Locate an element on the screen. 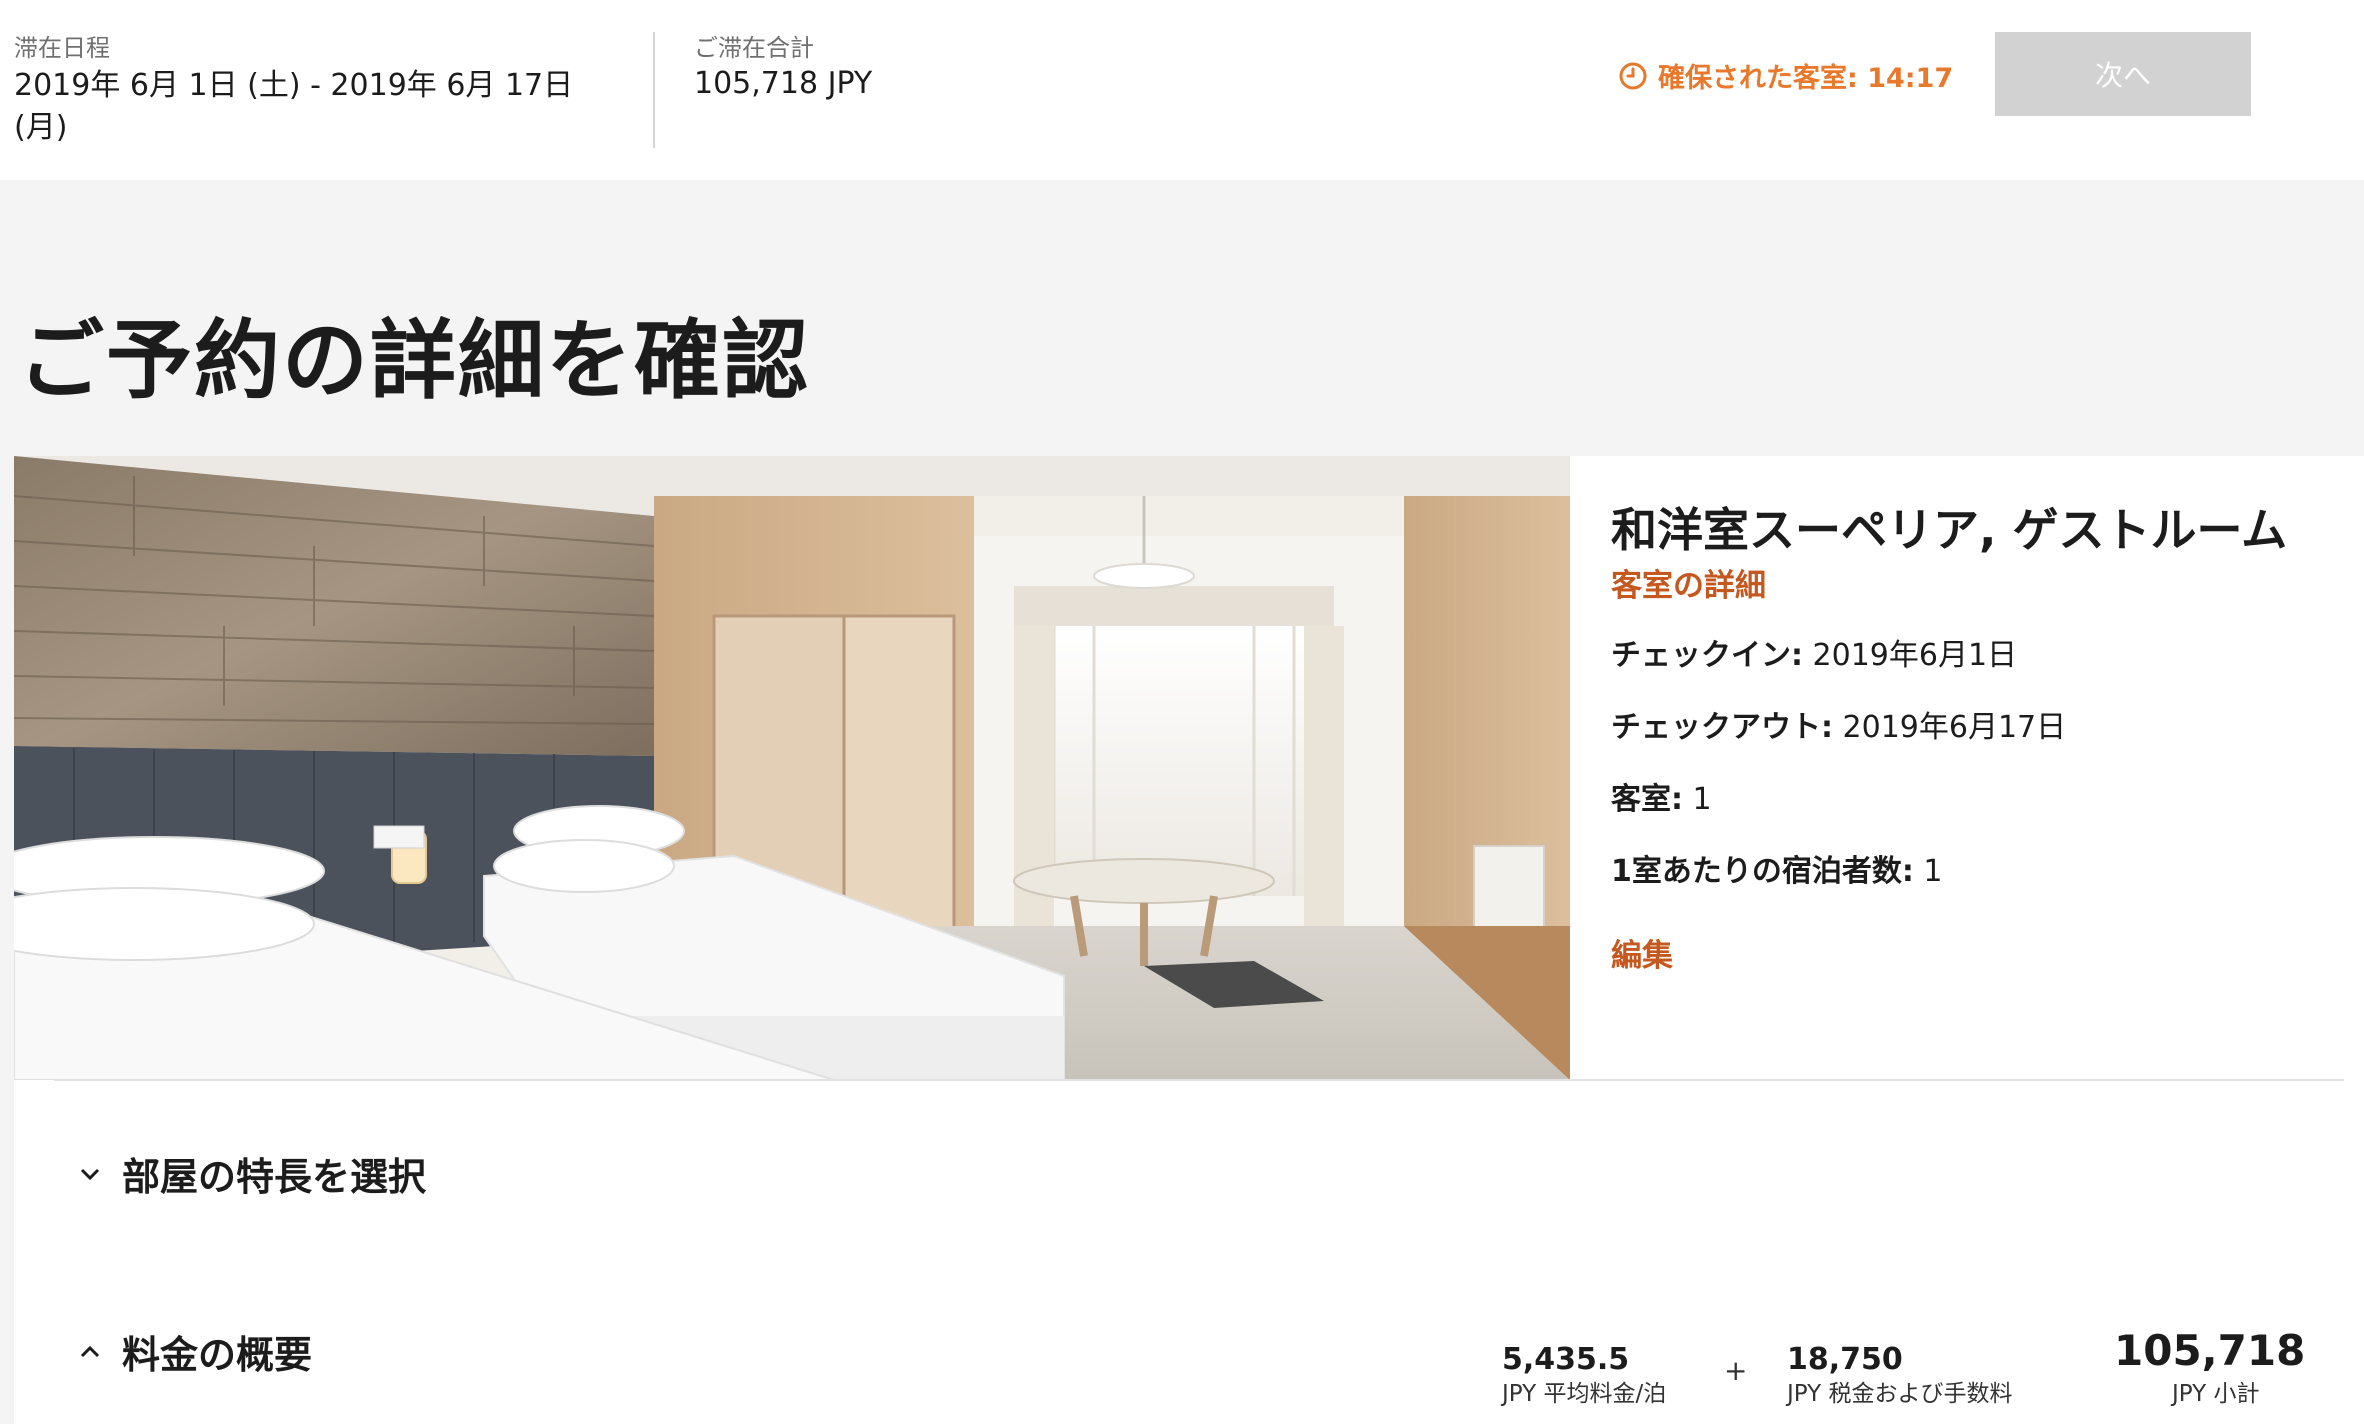 The image size is (2364, 1424). checkout-label: チェックアウト: is located at coordinates (1722, 727).